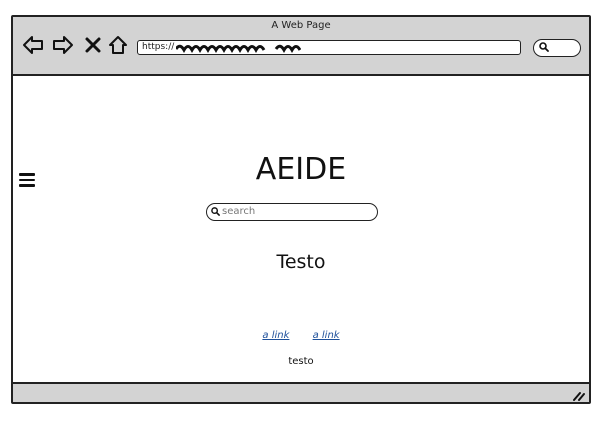 This screenshot has height=422, width=602. Describe the element at coordinates (275, 335) in the screenshot. I see `link-1: a link` at that location.